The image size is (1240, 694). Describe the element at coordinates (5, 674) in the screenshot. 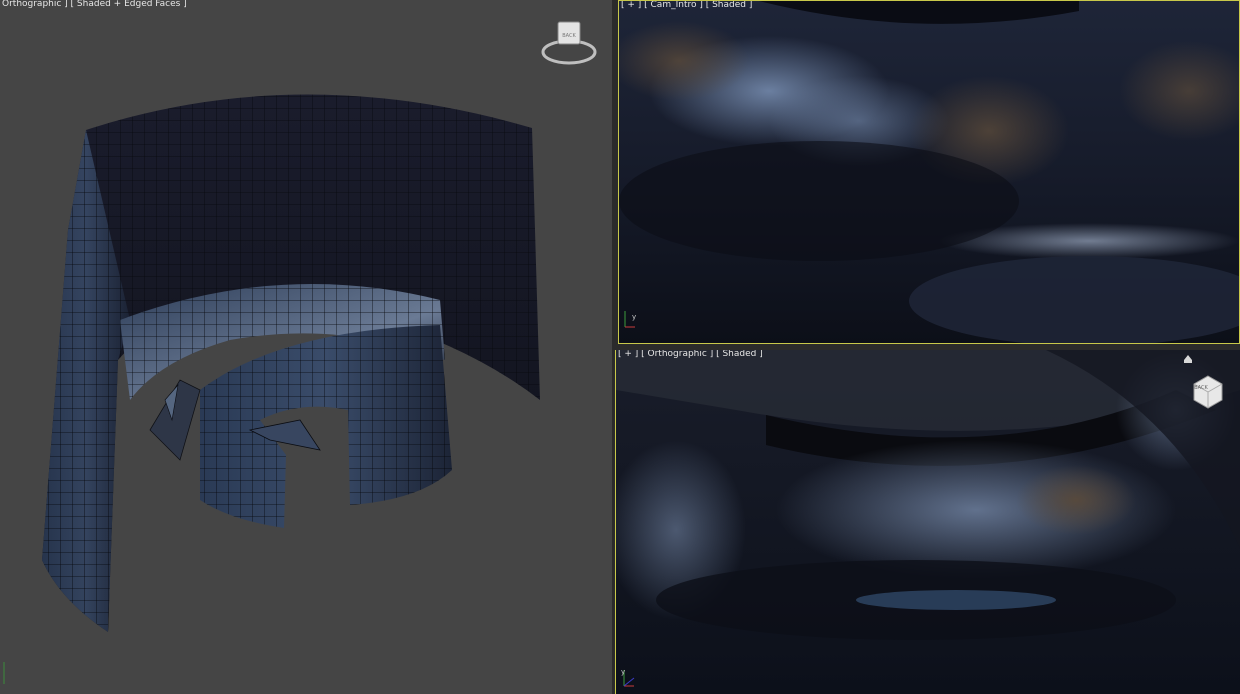

I see `axis-gizmo-icon` at that location.